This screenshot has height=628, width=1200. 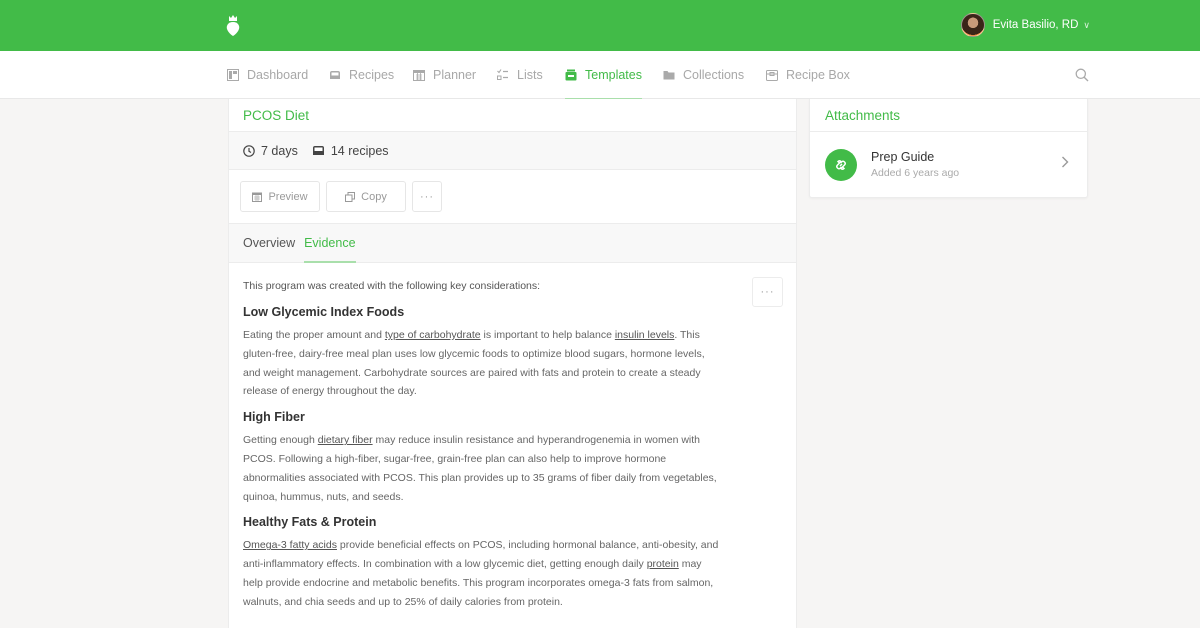 I want to click on reference-link: dietary fiber, so click(x=345, y=440).